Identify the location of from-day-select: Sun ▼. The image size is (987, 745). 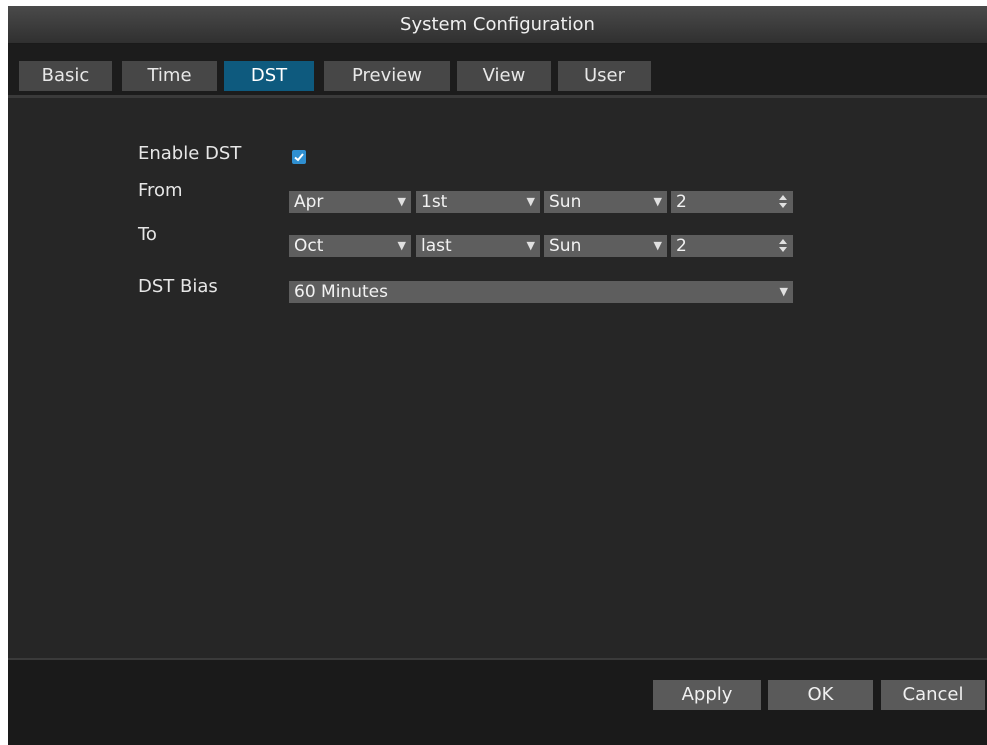
(605, 202).